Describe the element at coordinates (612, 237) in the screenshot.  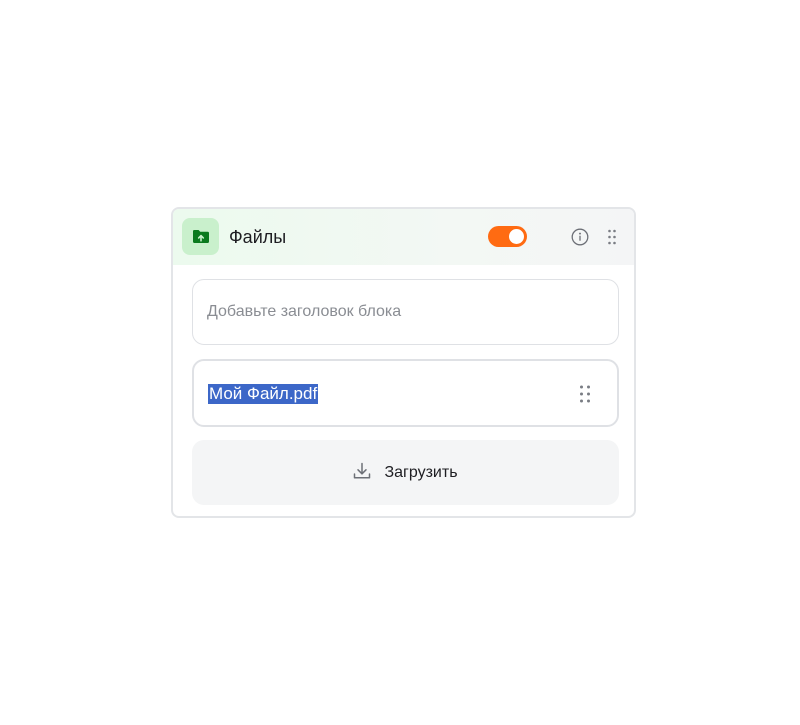
I see `block-drag-handle-icon` at that location.